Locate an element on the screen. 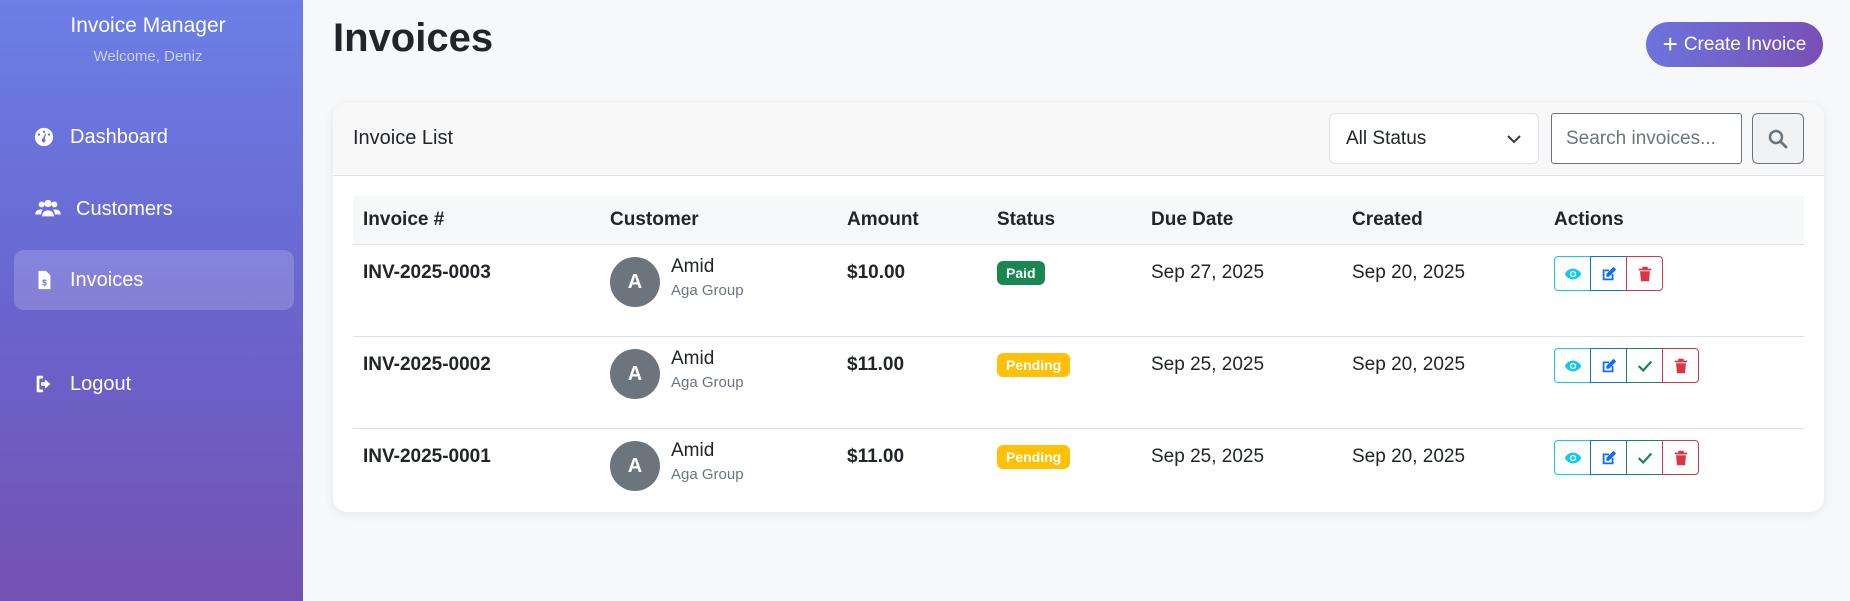 The width and height of the screenshot is (1850, 601). plus-icon: + is located at coordinates (1670, 43).